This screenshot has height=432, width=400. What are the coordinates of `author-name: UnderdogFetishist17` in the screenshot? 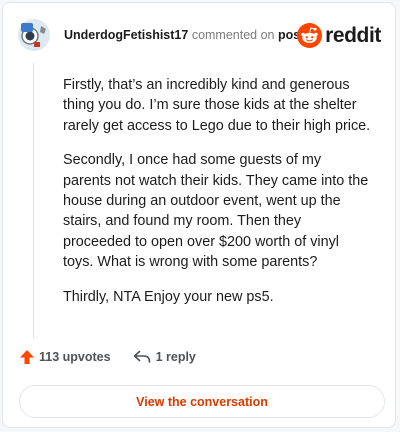 It's located at (126, 35).